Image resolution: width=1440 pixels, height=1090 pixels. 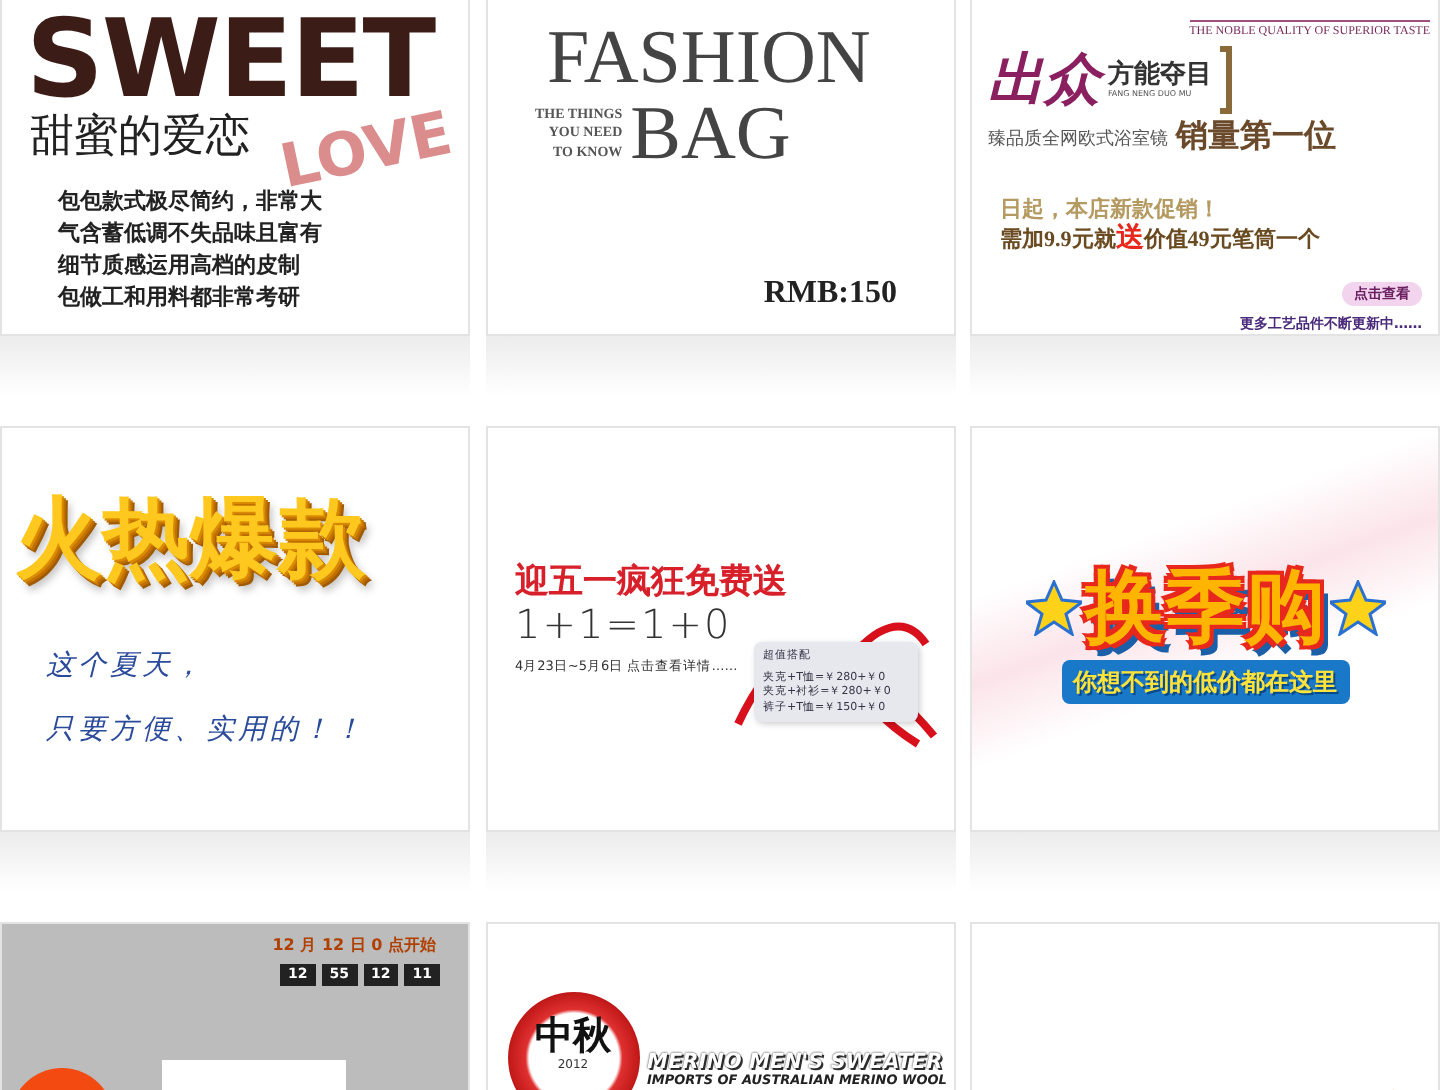 What do you see at coordinates (190, 540) in the screenshot?
I see `banner-title: 火热爆款` at bounding box center [190, 540].